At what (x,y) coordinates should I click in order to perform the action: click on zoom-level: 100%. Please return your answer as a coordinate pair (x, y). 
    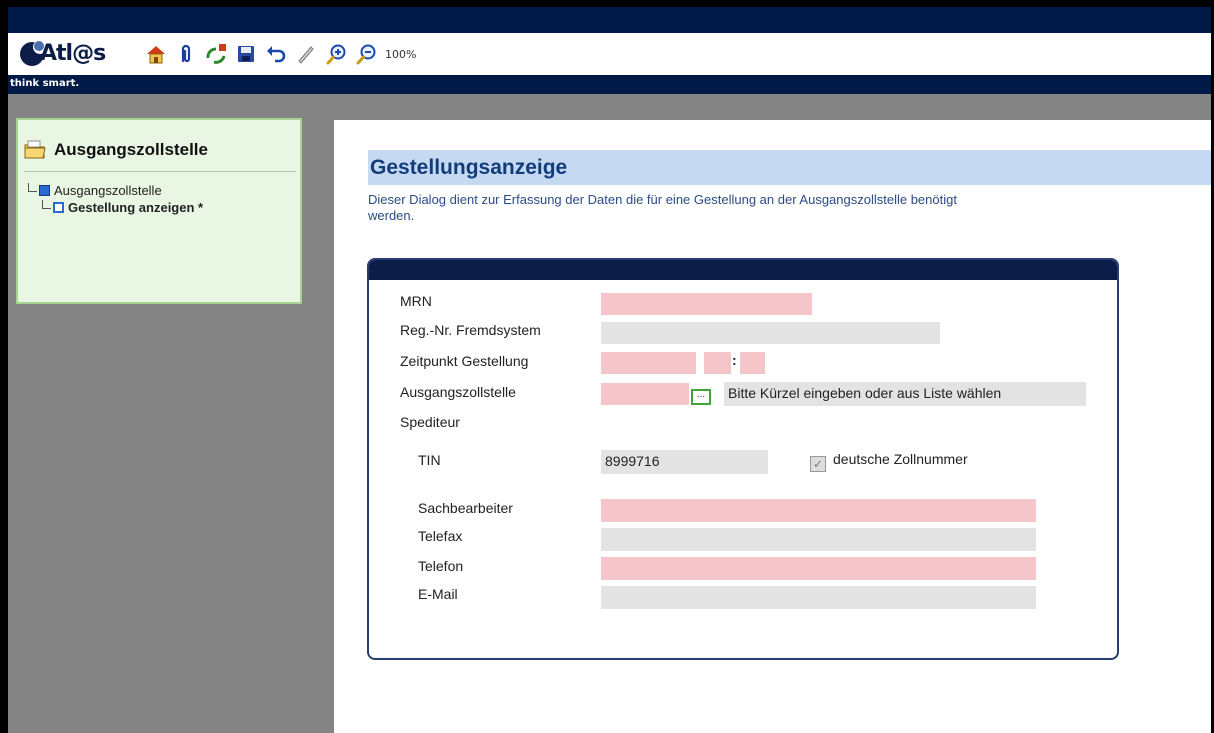
    Looking at the image, I should click on (401, 54).